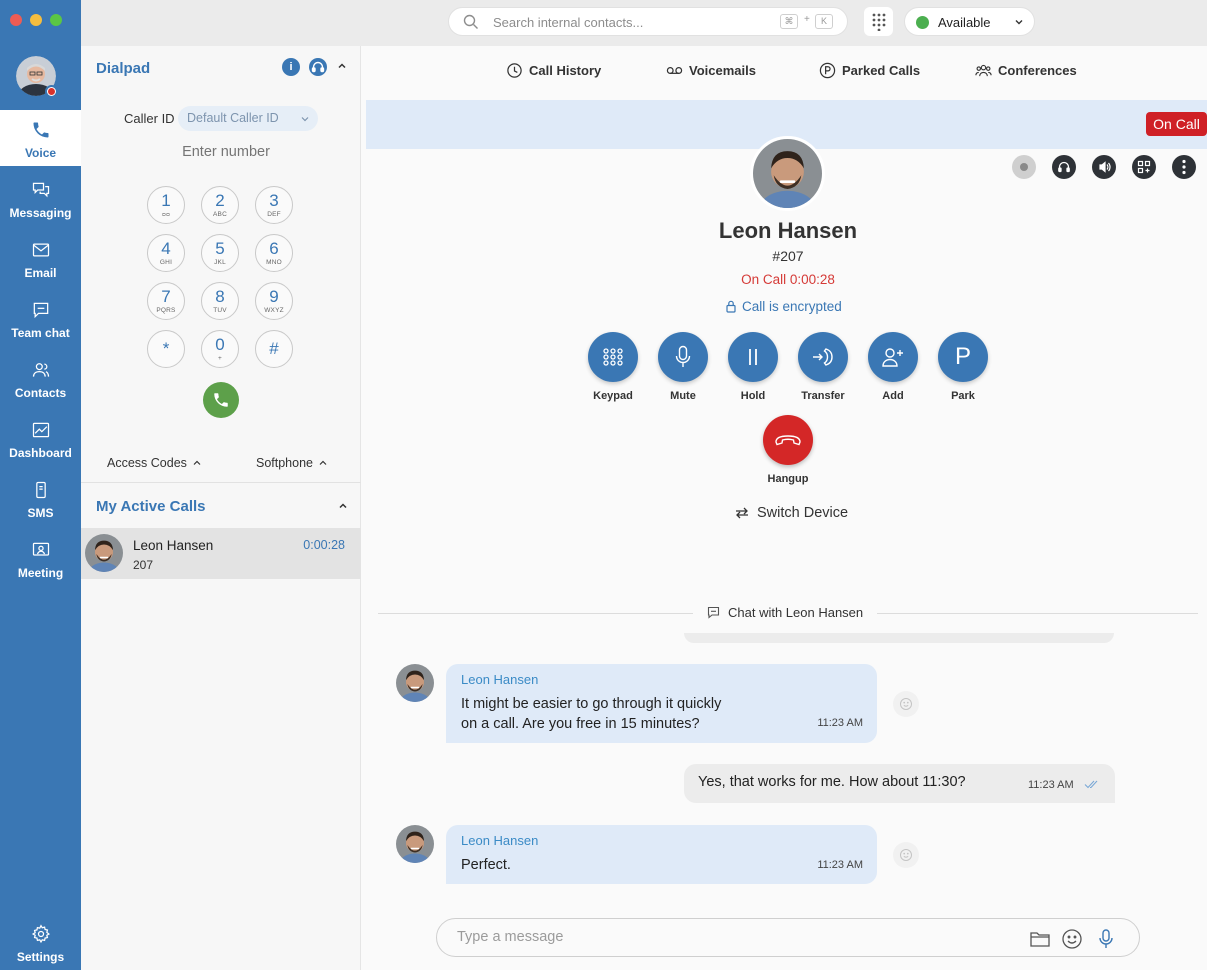 This screenshot has width=1207, height=970. Describe the element at coordinates (166, 310) in the screenshot. I see `dialpad-key-letters: PQRS` at that location.